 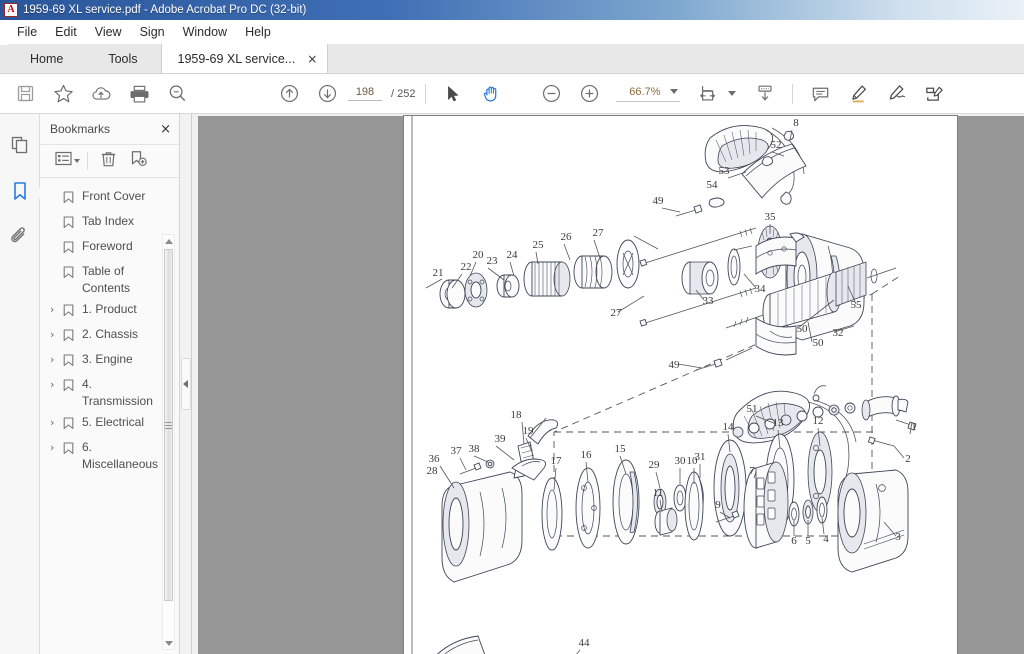 What do you see at coordinates (67, 161) in the screenshot?
I see `bookmark-options-button` at bounding box center [67, 161].